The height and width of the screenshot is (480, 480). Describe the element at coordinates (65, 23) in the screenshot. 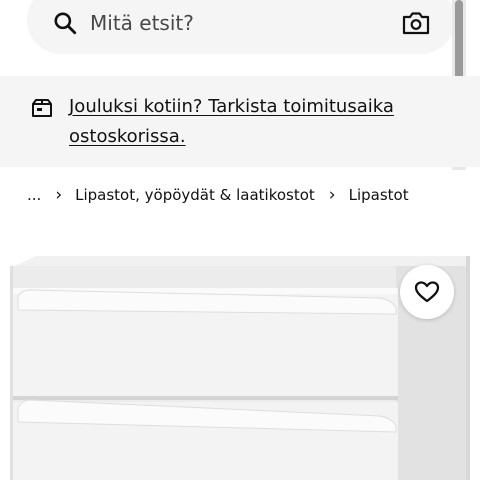

I see `search-icon` at that location.